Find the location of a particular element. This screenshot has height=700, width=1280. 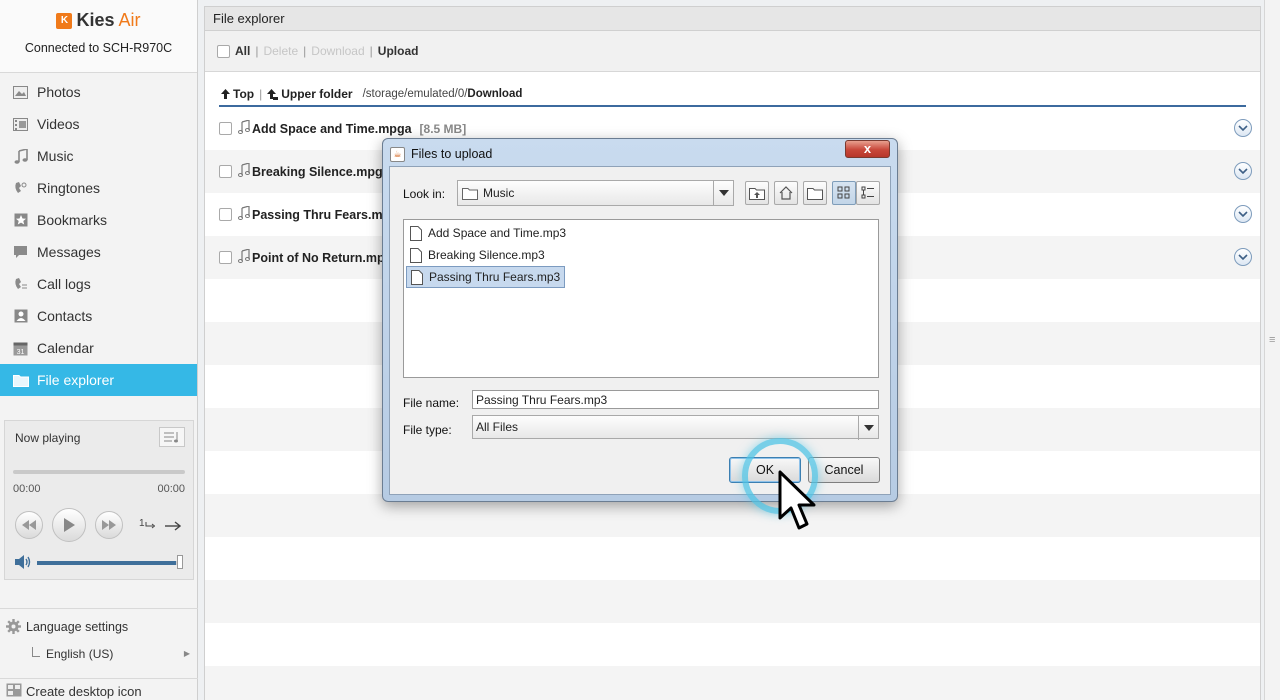

repeat-one-button: 1 is located at coordinates (147, 523).